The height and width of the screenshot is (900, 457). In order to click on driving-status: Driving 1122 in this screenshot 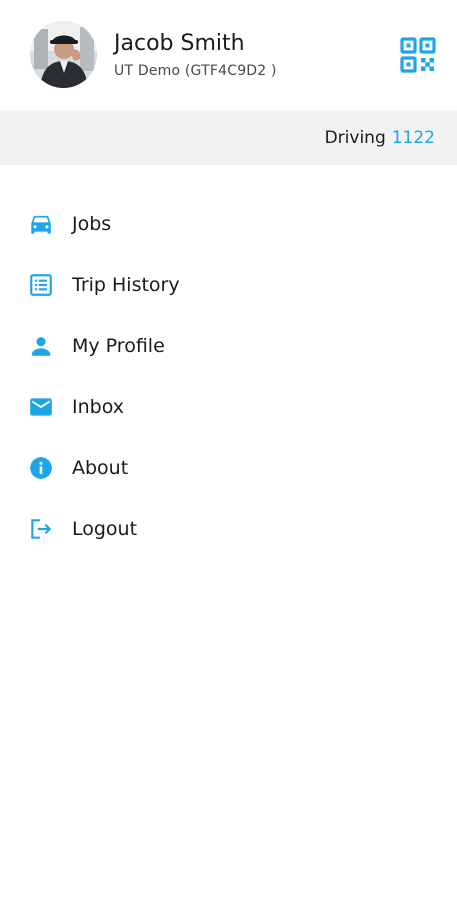, I will do `click(380, 138)`.